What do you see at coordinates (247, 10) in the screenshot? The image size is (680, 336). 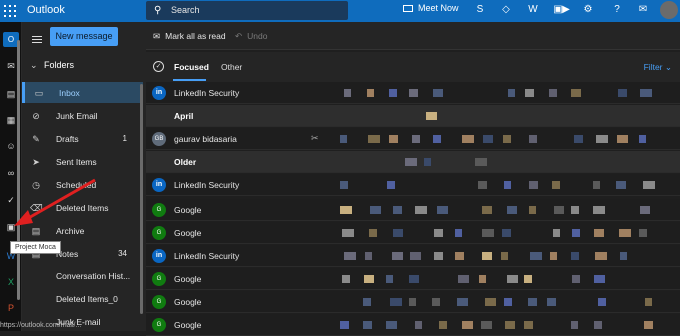 I see `search-box: ⚲ Search` at bounding box center [247, 10].